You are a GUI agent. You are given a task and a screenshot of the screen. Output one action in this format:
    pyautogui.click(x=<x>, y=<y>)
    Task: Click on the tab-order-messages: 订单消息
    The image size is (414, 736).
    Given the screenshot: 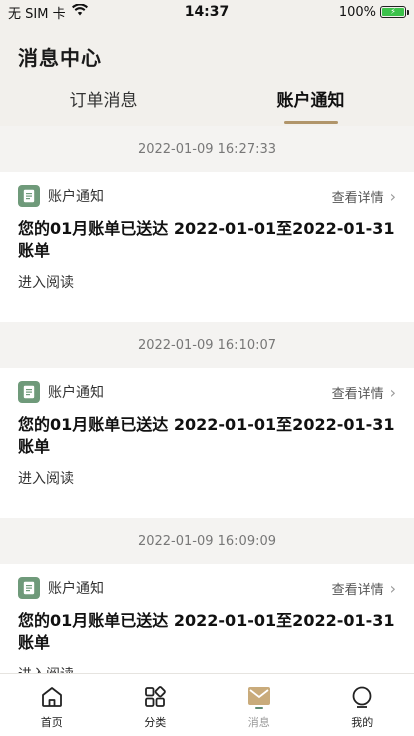 What is the action you would take?
    pyautogui.click(x=103, y=103)
    